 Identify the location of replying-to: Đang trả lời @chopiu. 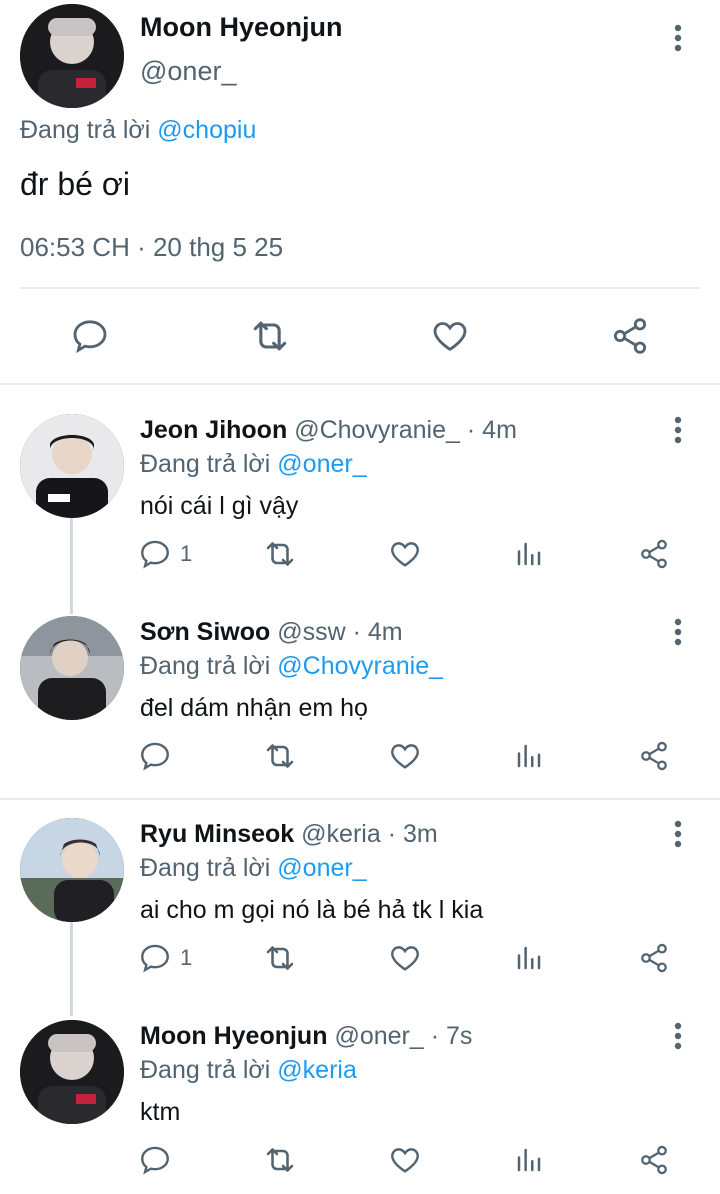
(138, 130).